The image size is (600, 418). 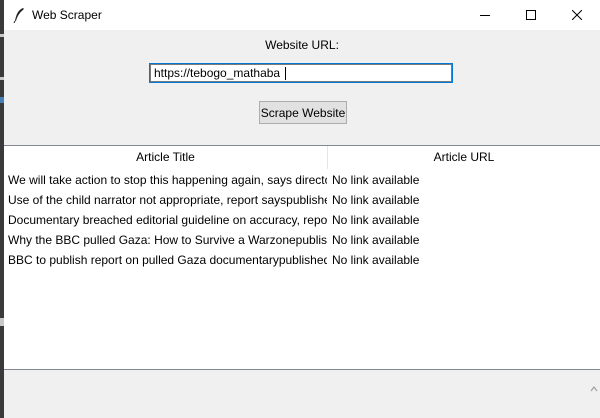 I want to click on close-button, so click(x=577, y=15).